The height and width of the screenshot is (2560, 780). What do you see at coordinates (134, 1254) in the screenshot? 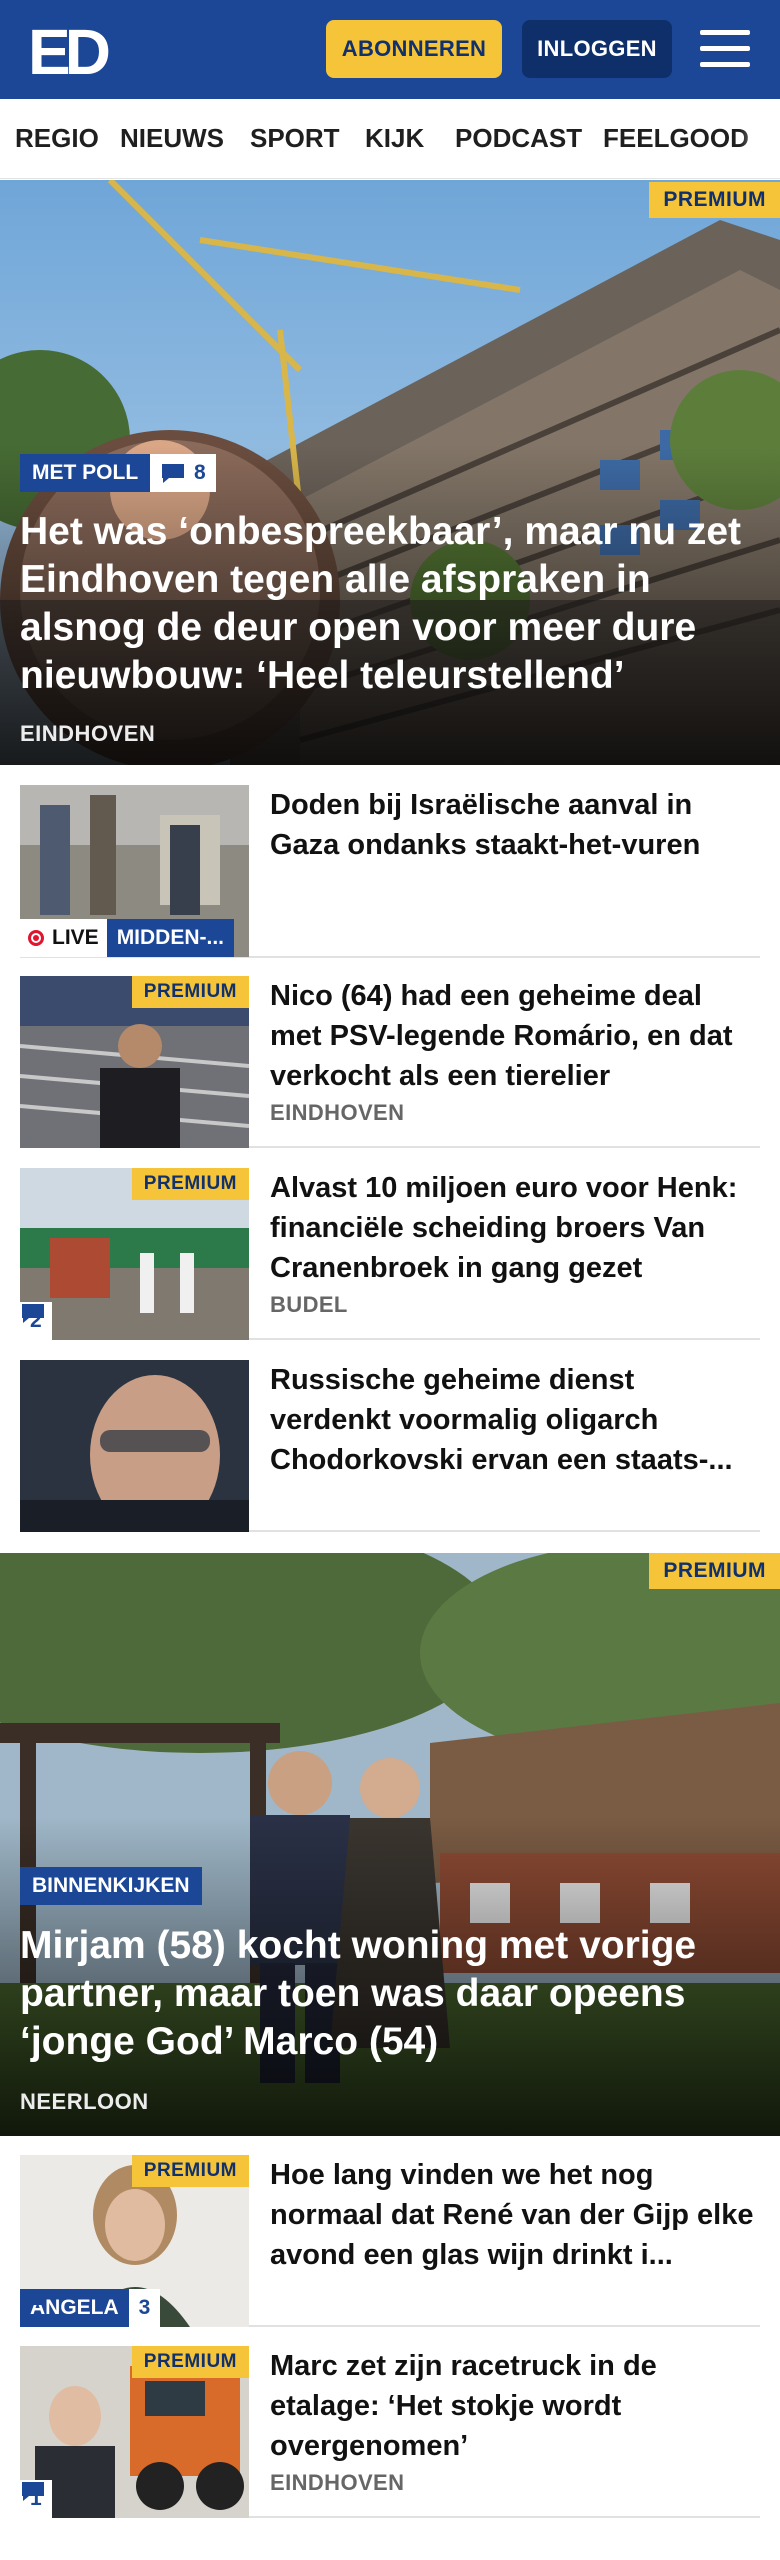
I see `thumbnail: PREMIUM 2` at bounding box center [134, 1254].